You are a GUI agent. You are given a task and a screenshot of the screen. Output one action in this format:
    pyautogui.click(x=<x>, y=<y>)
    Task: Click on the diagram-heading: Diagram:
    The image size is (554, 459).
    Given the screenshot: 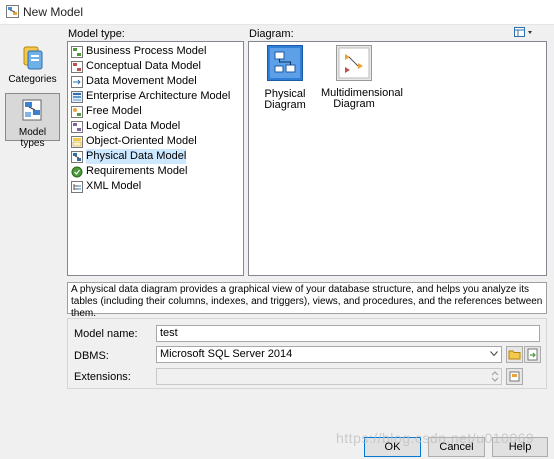 What is the action you would take?
    pyautogui.click(x=271, y=34)
    